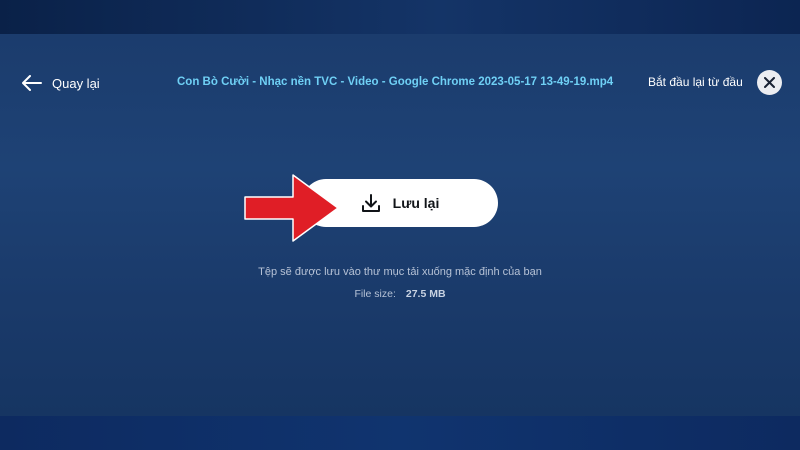  I want to click on save-label: Lưu lại, so click(416, 203).